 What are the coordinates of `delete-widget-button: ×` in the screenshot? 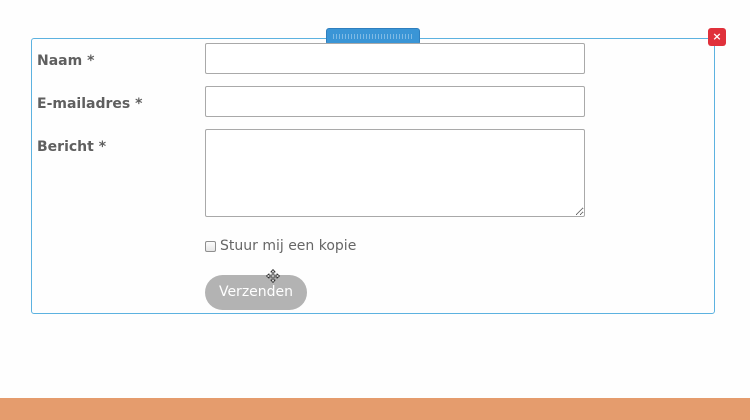 It's located at (717, 37).